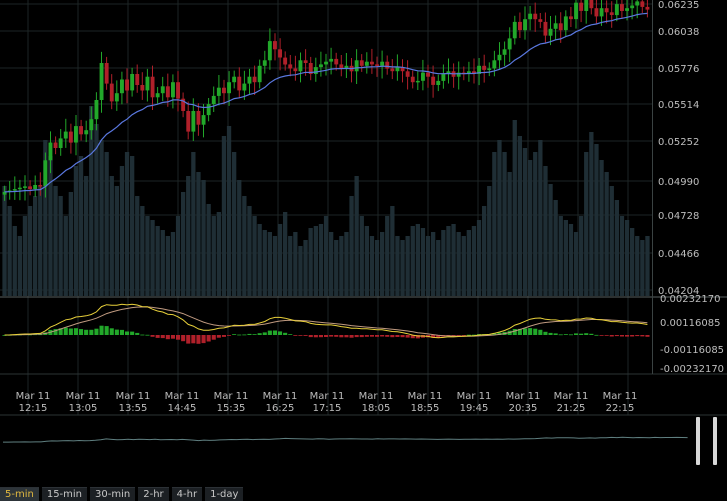  What do you see at coordinates (224, 494) in the screenshot?
I see `tab-1-day: 1-day` at bounding box center [224, 494].